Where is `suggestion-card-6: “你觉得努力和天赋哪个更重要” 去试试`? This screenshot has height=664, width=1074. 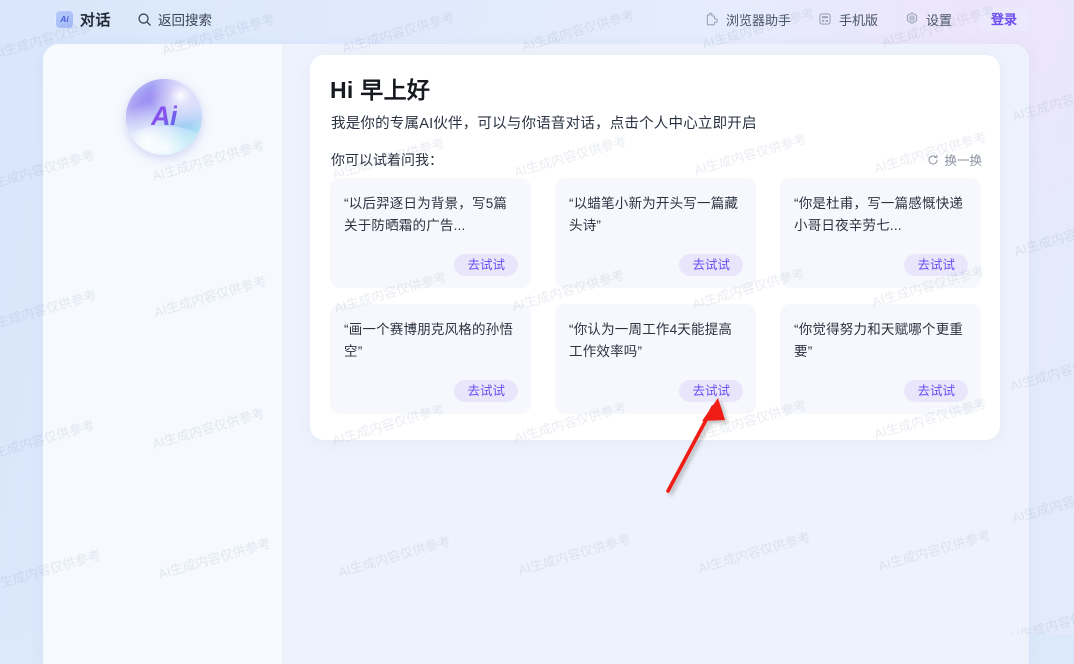
suggestion-card-6: “你觉得努力和天赋哪个更重要” 去试试 is located at coordinates (880, 359).